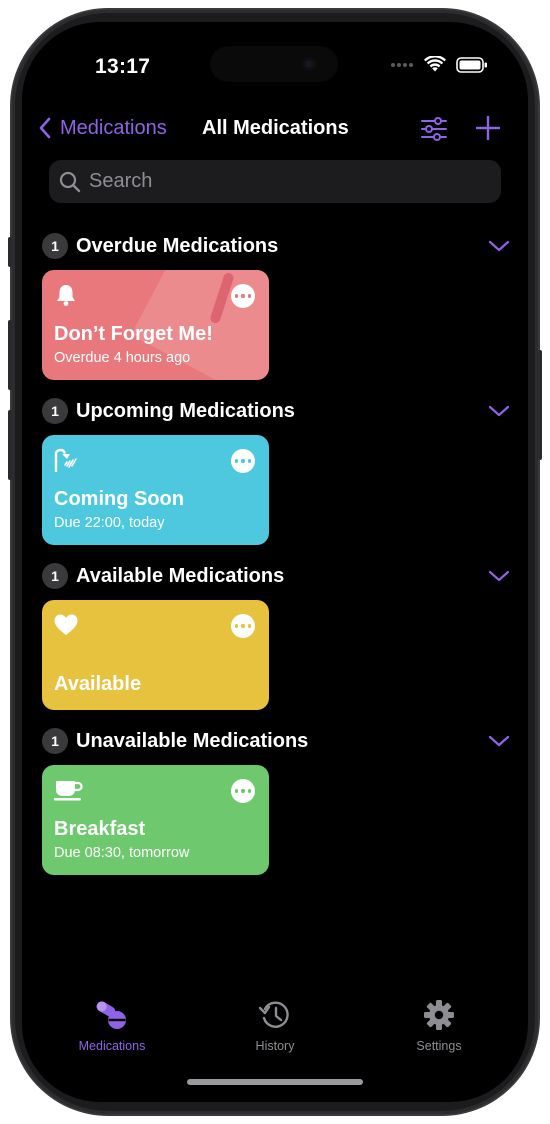 This screenshot has height=1124, width=550. I want to click on section-title: Unavailable Medications, so click(192, 740).